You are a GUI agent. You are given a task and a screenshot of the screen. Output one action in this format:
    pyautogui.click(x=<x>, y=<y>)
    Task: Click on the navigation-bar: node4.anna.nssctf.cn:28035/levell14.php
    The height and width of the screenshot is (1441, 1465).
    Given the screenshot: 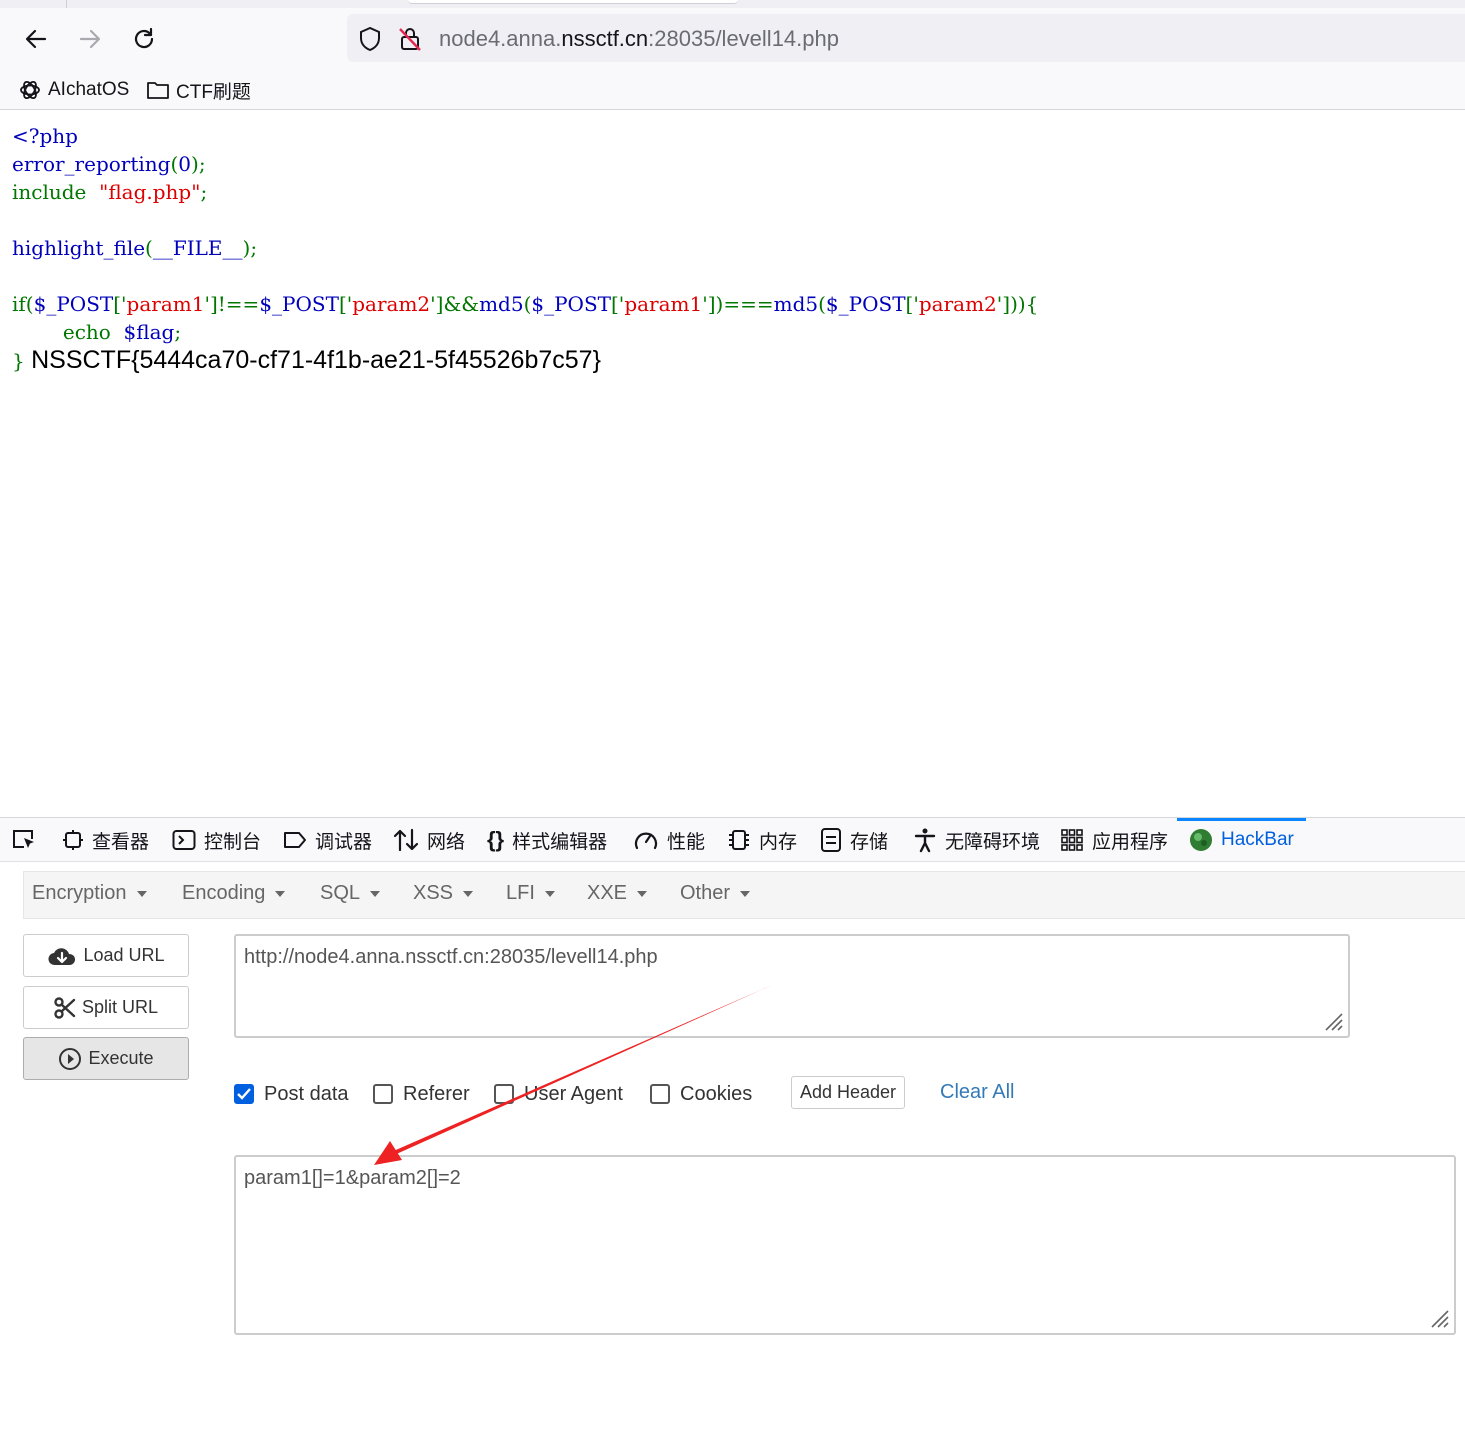 What is the action you would take?
    pyautogui.click(x=732, y=39)
    